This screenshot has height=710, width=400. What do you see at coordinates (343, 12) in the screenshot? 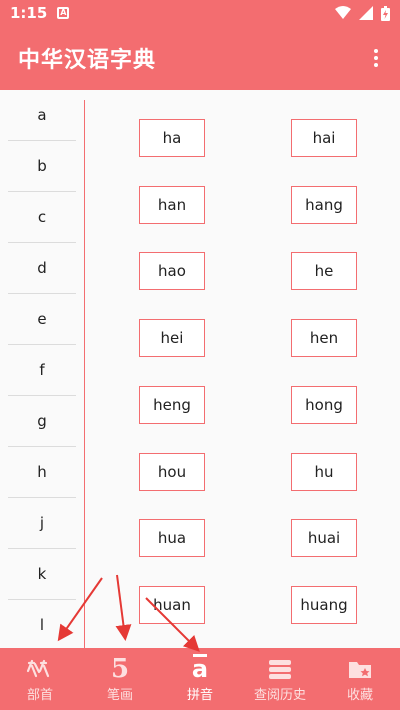
I see `wifi-icon` at bounding box center [343, 12].